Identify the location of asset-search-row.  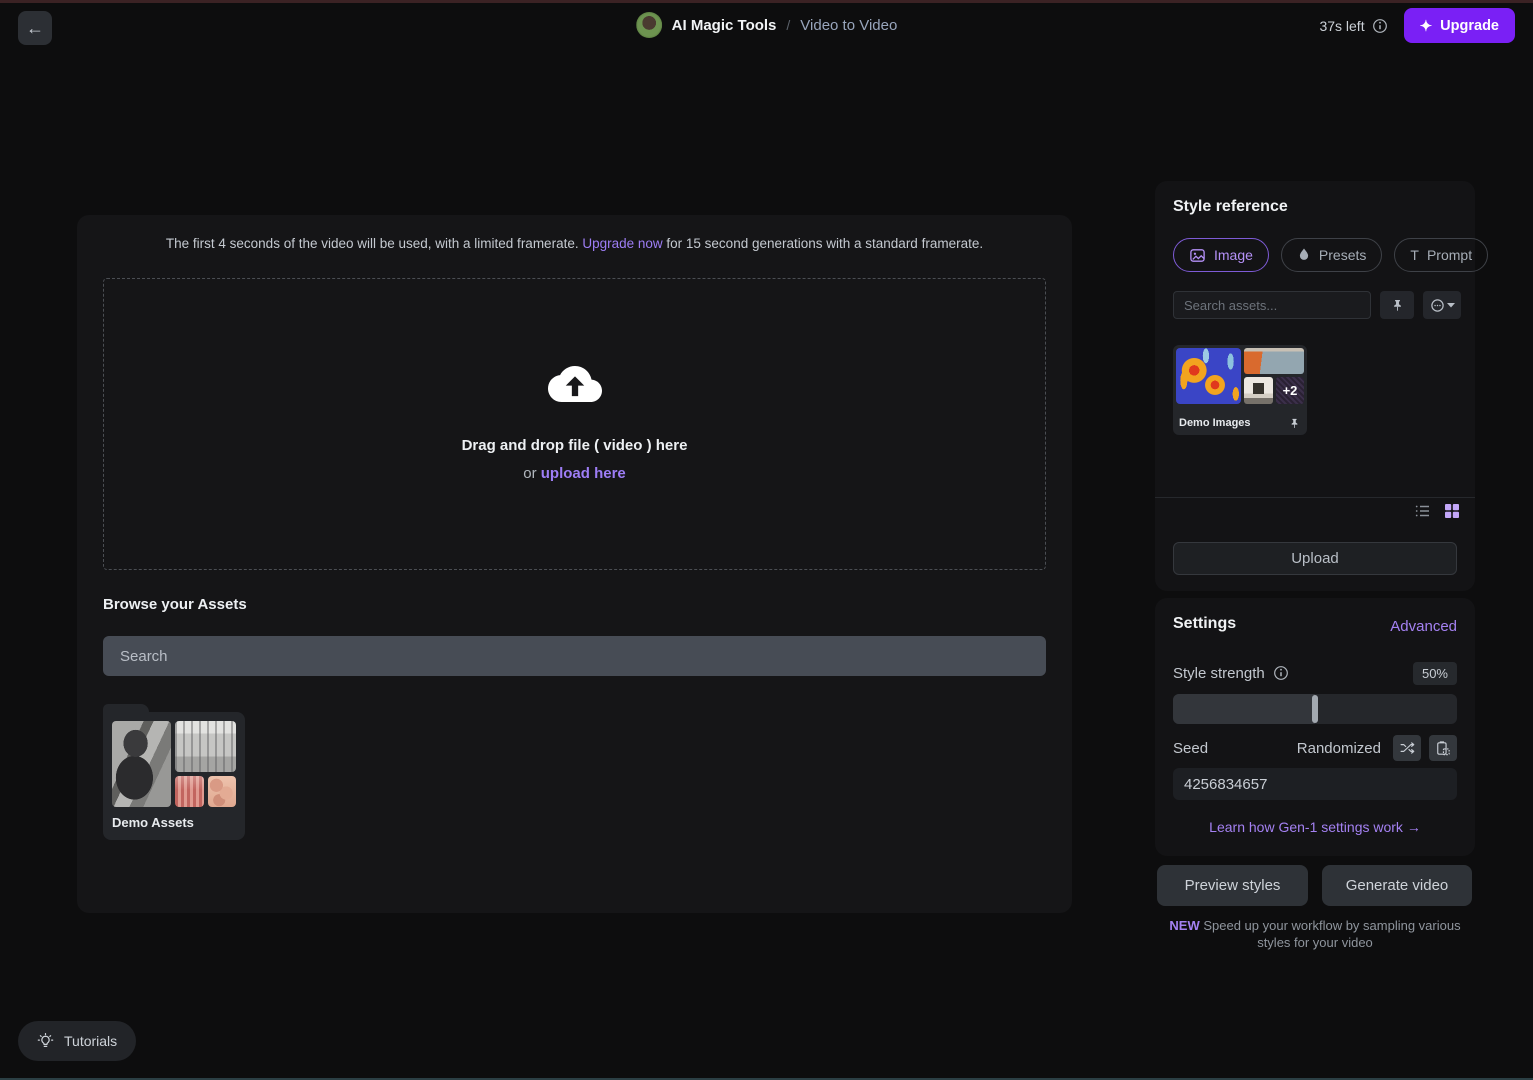
(1317, 305).